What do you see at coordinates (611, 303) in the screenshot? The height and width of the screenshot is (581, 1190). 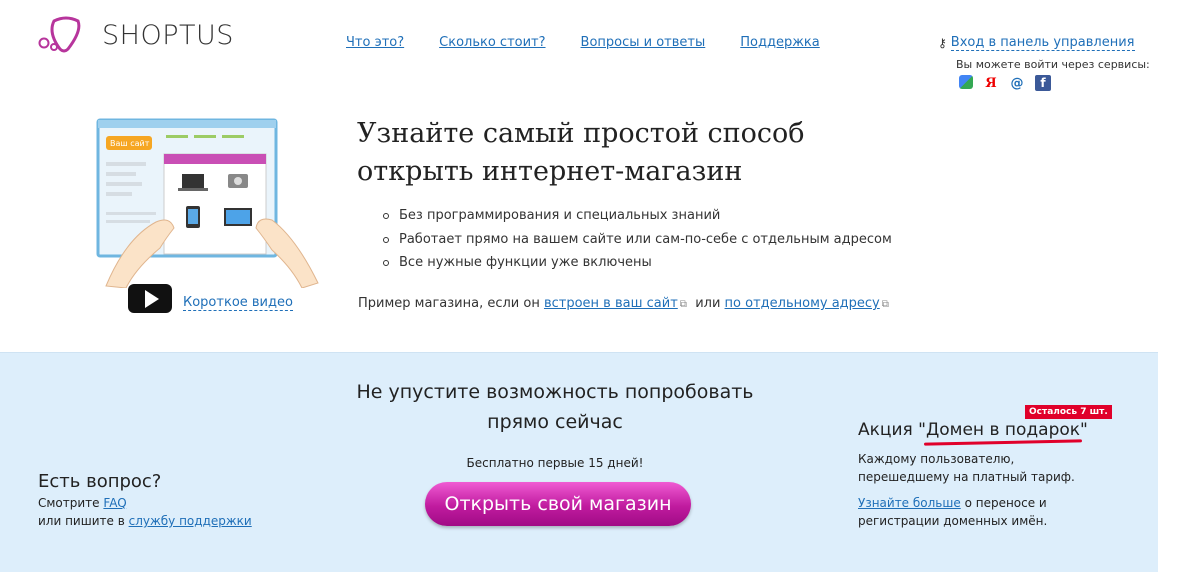 I see `example-embedded-link: встроен в ваш сайт` at bounding box center [611, 303].